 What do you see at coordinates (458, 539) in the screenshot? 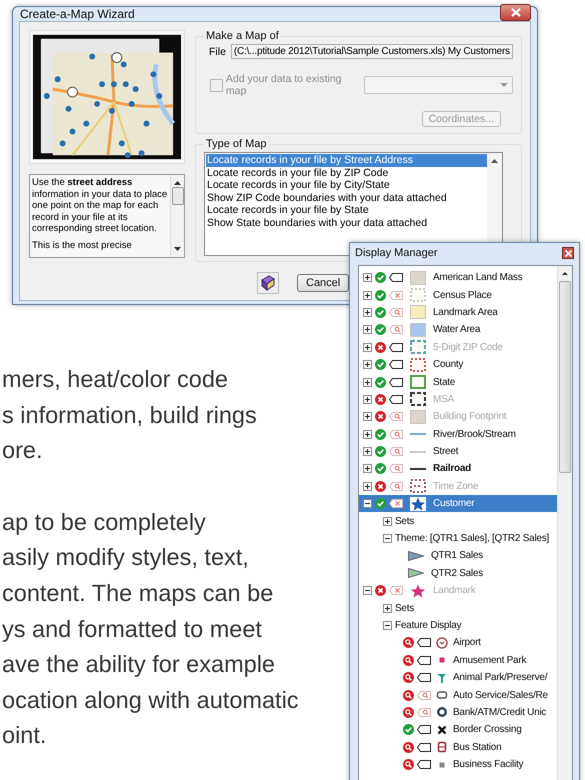
I see `tree-row: Theme: [QTR1 Sales], [QTR2 Sales]` at bounding box center [458, 539].